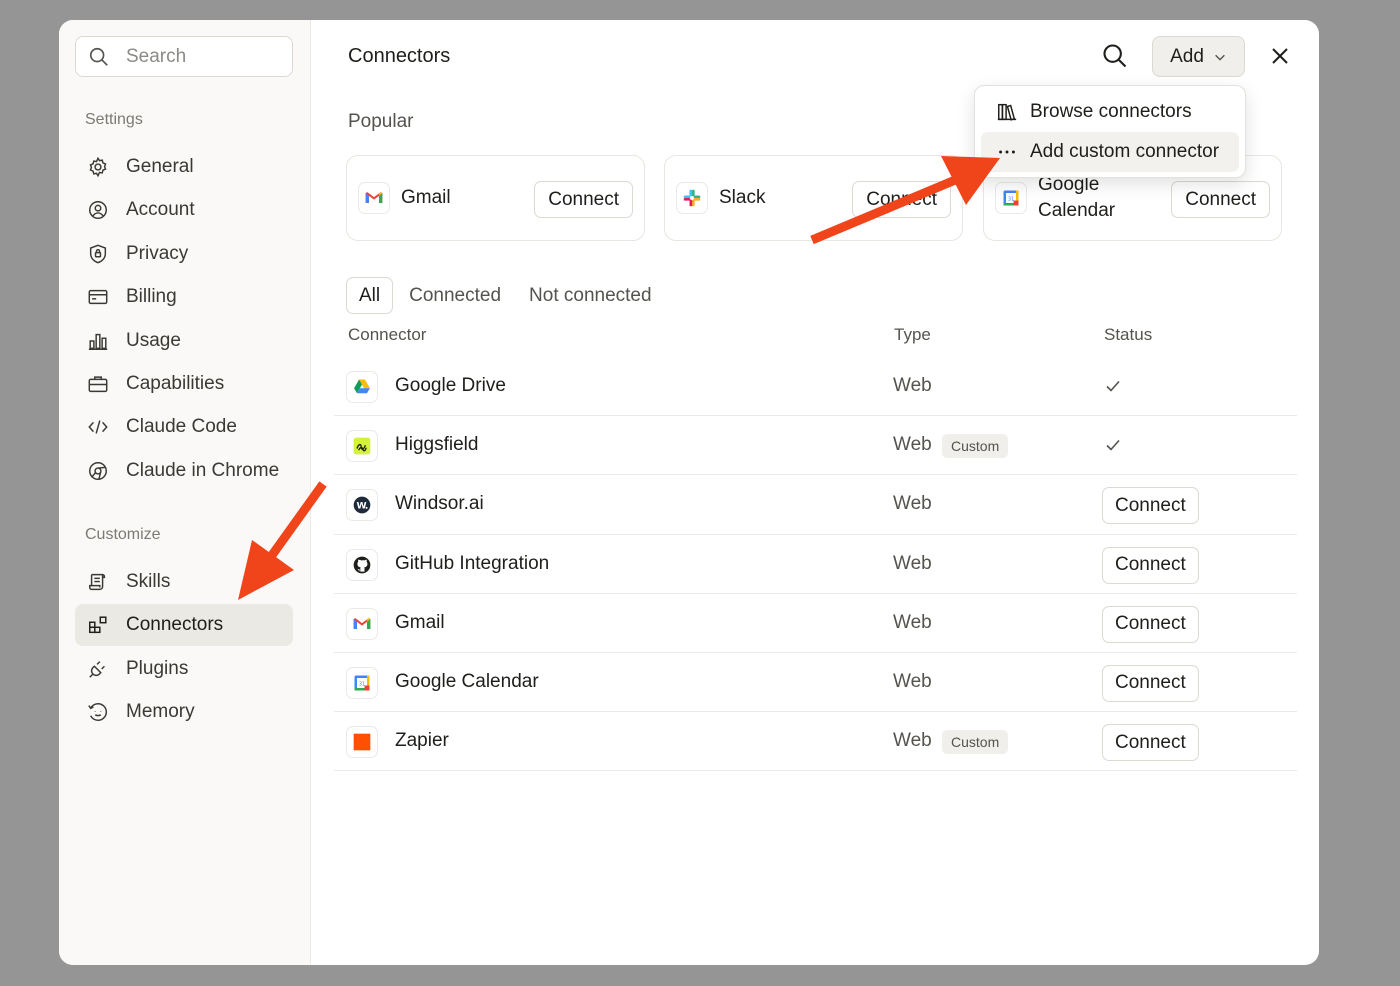 The height and width of the screenshot is (986, 1400). Describe the element at coordinates (98, 341) in the screenshot. I see `bar-chart-icon` at that location.